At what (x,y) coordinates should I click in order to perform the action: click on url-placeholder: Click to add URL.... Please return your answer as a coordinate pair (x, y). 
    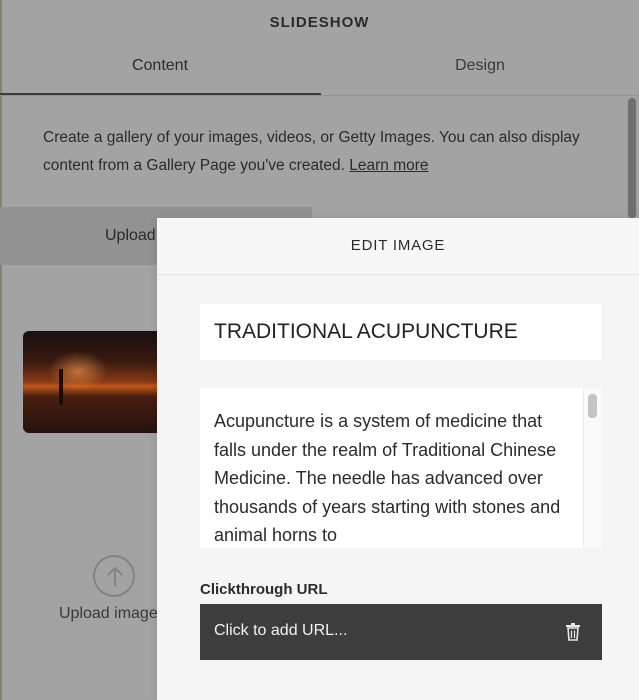
    Looking at the image, I should click on (281, 630).